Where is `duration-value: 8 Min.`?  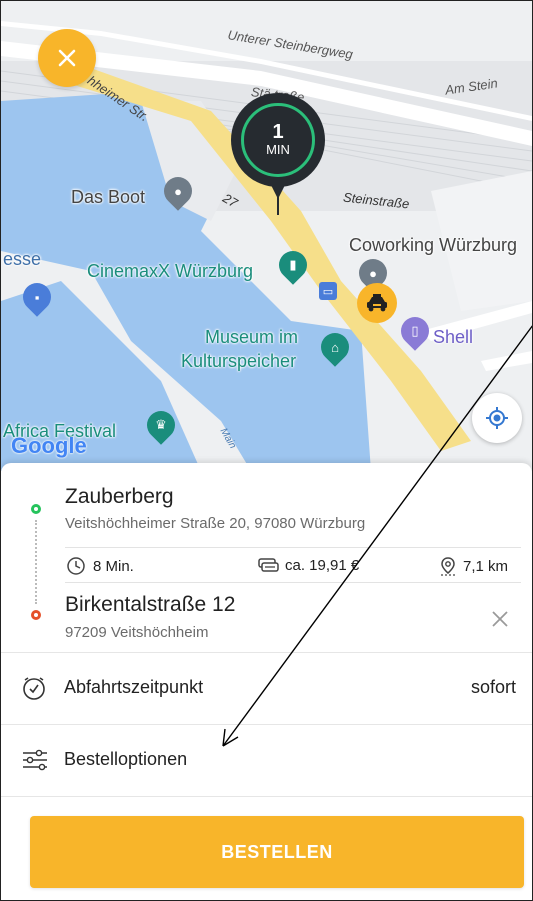 duration-value: 8 Min. is located at coordinates (113, 566).